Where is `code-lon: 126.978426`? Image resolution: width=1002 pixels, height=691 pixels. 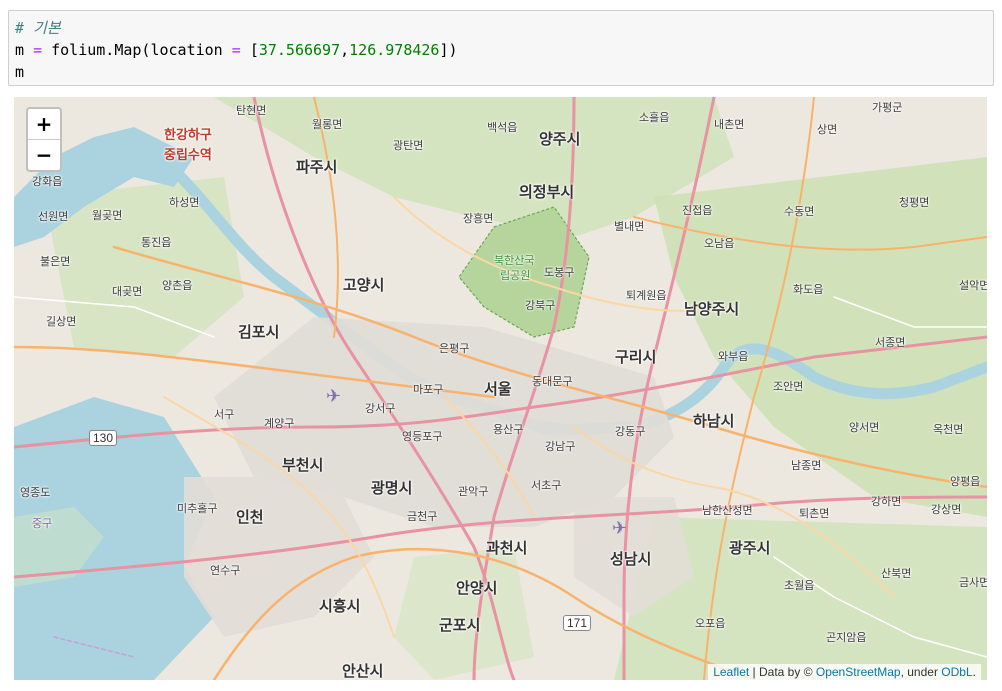
code-lon: 126.978426 is located at coordinates (394, 50).